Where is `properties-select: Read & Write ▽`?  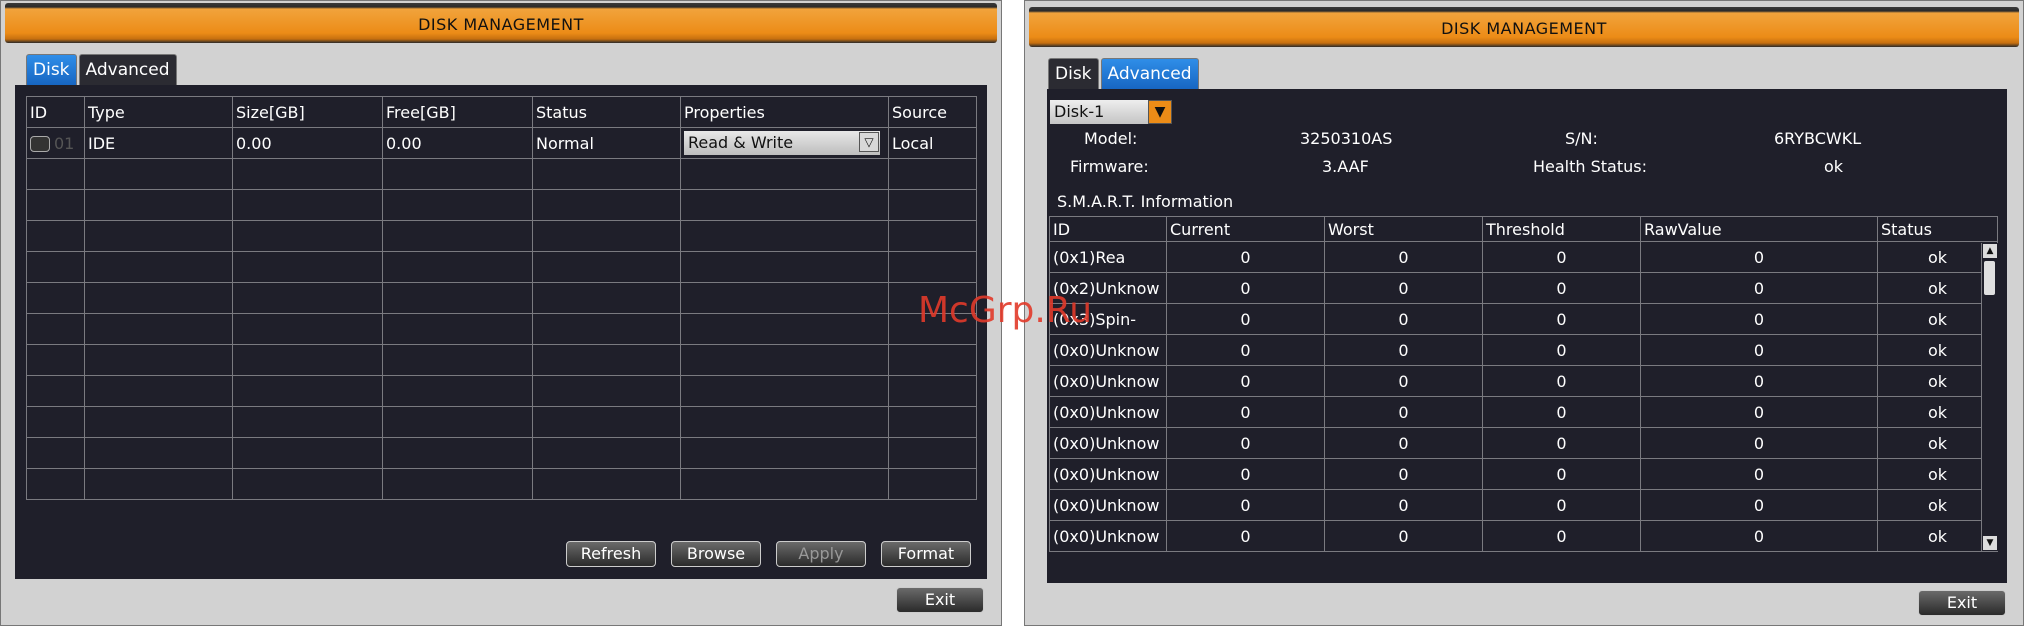
properties-select: Read & Write ▽ is located at coordinates (782, 143).